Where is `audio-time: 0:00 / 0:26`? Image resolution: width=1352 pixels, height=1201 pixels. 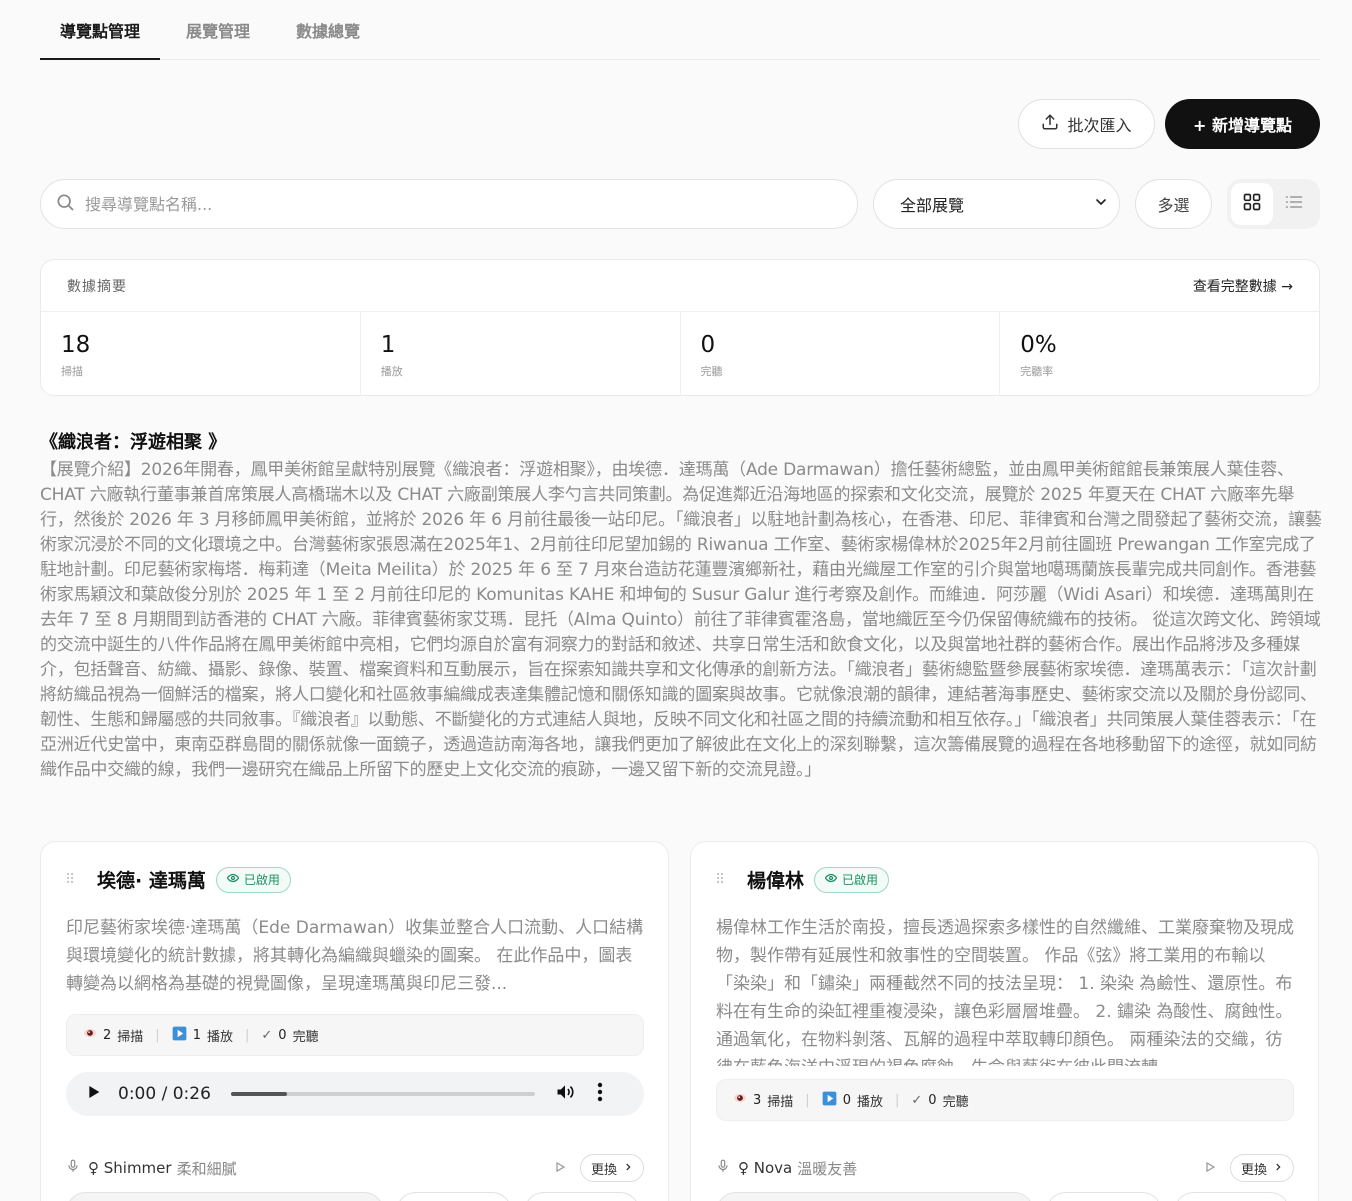
audio-time: 0:00 / 0:26 is located at coordinates (164, 1094).